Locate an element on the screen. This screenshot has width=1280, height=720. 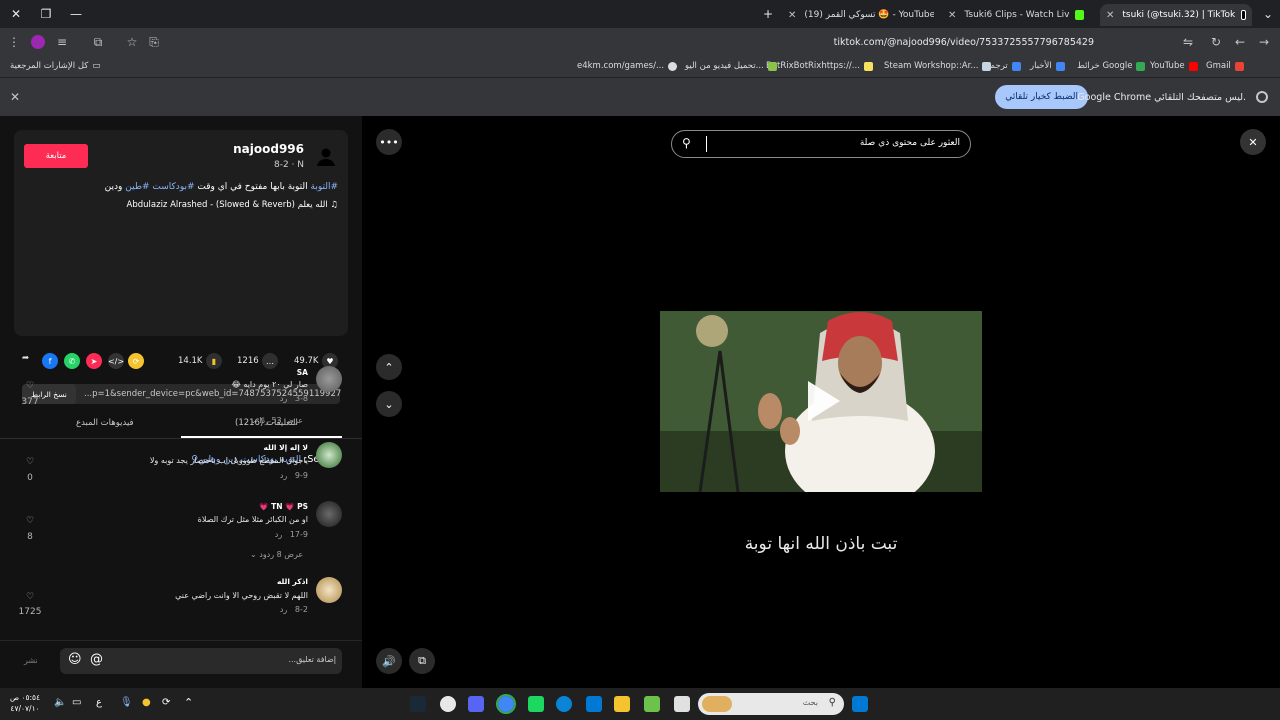
close-window-button: ✕ is located at coordinates (16, 14).